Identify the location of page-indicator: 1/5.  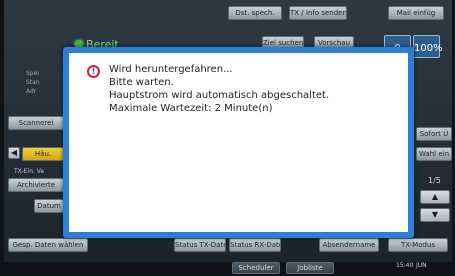
(434, 180).